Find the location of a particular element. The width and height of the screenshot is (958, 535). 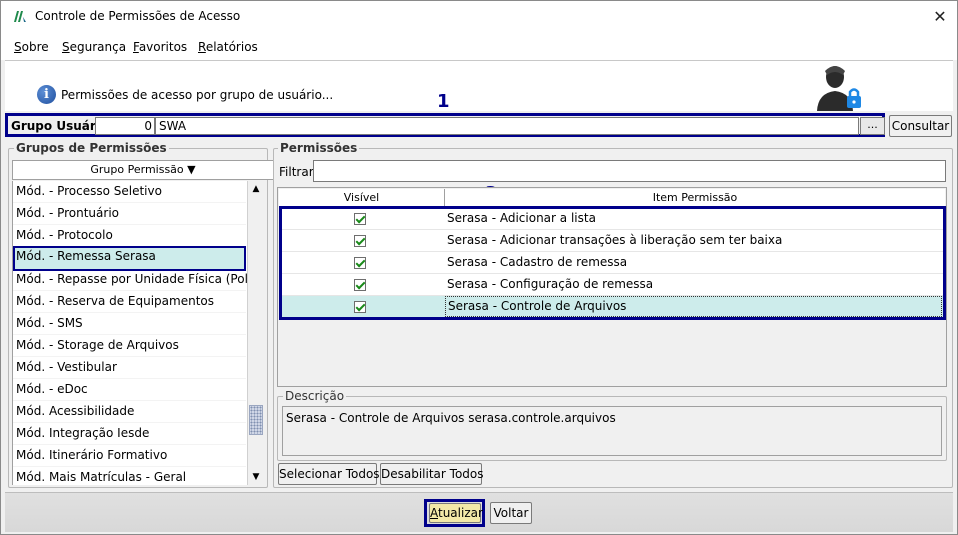

menu-seguranca-label: Segurança is located at coordinates (94, 47).